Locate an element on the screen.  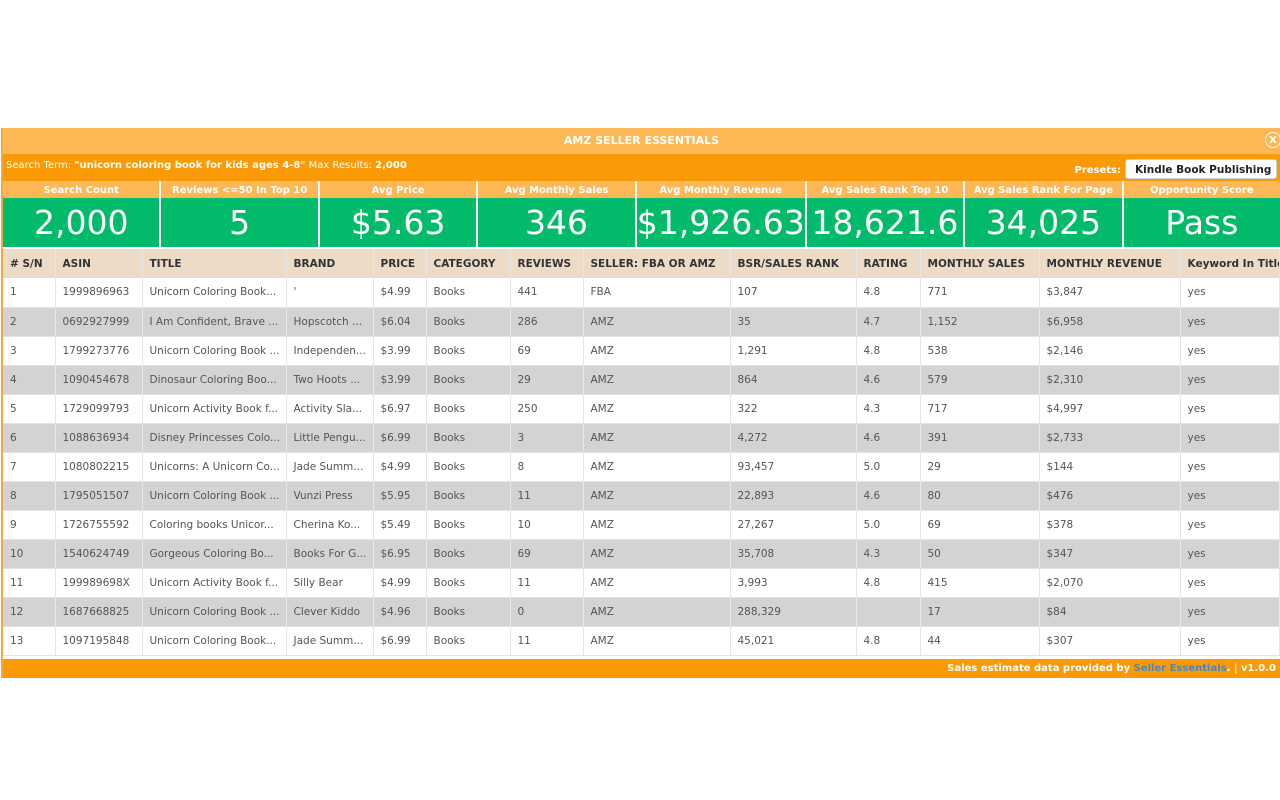
table-cell: Clever Kiddo is located at coordinates (330, 612).